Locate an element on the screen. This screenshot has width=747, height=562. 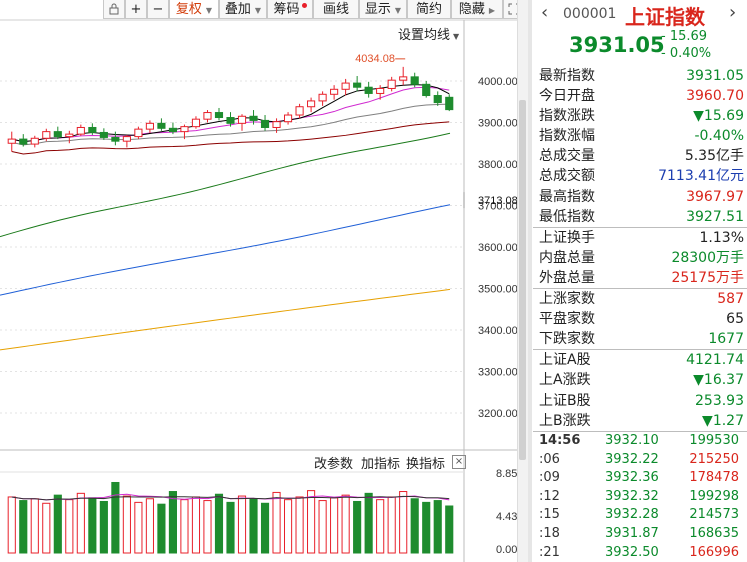
tick-volume: 166996 is located at coordinates (714, 552).